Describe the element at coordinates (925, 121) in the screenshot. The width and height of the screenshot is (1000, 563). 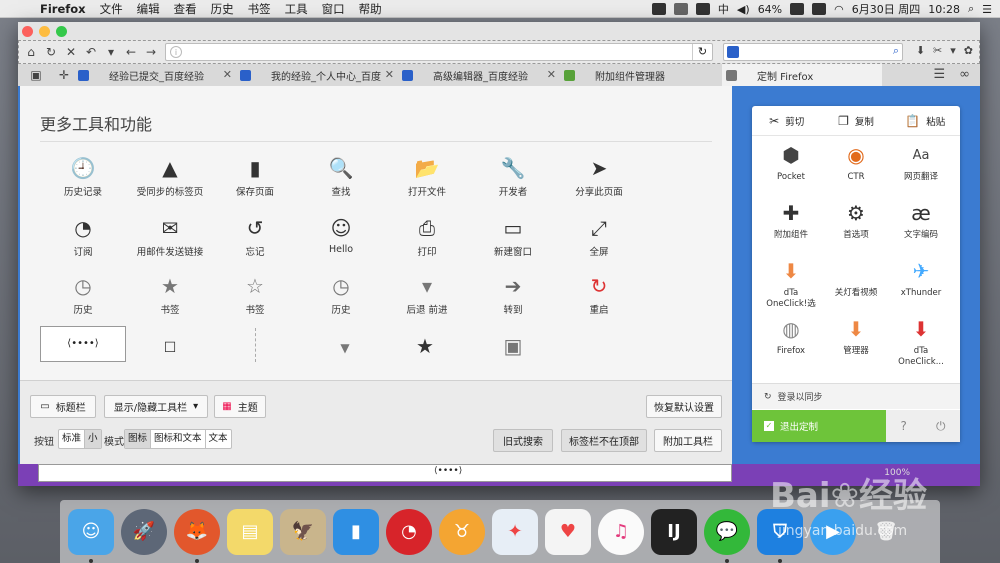
I see `paste-button: 📋 粘贴` at that location.